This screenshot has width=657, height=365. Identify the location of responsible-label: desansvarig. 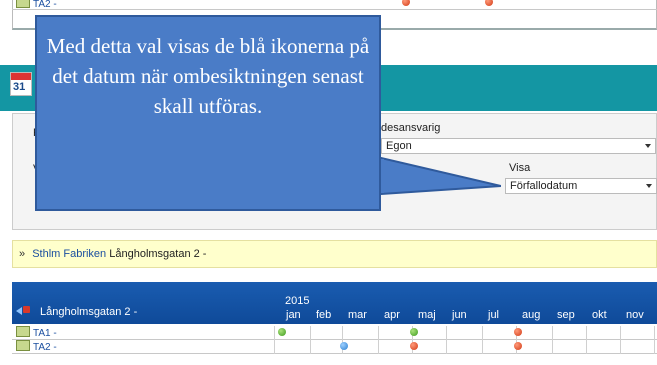
(411, 128).